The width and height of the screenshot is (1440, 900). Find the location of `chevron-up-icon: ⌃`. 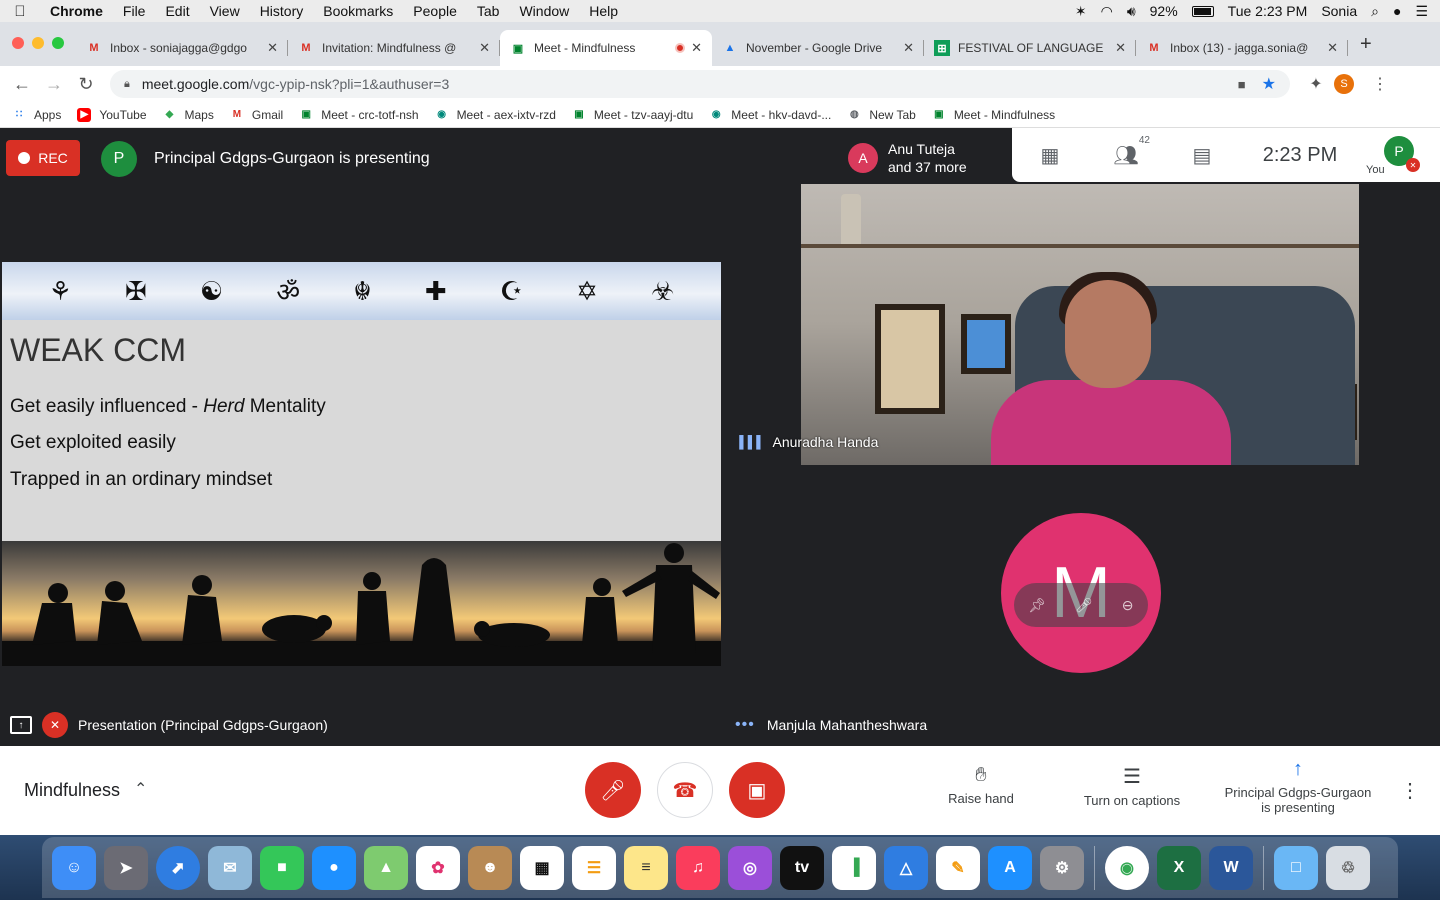

chevron-up-icon: ⌃ is located at coordinates (140, 789).